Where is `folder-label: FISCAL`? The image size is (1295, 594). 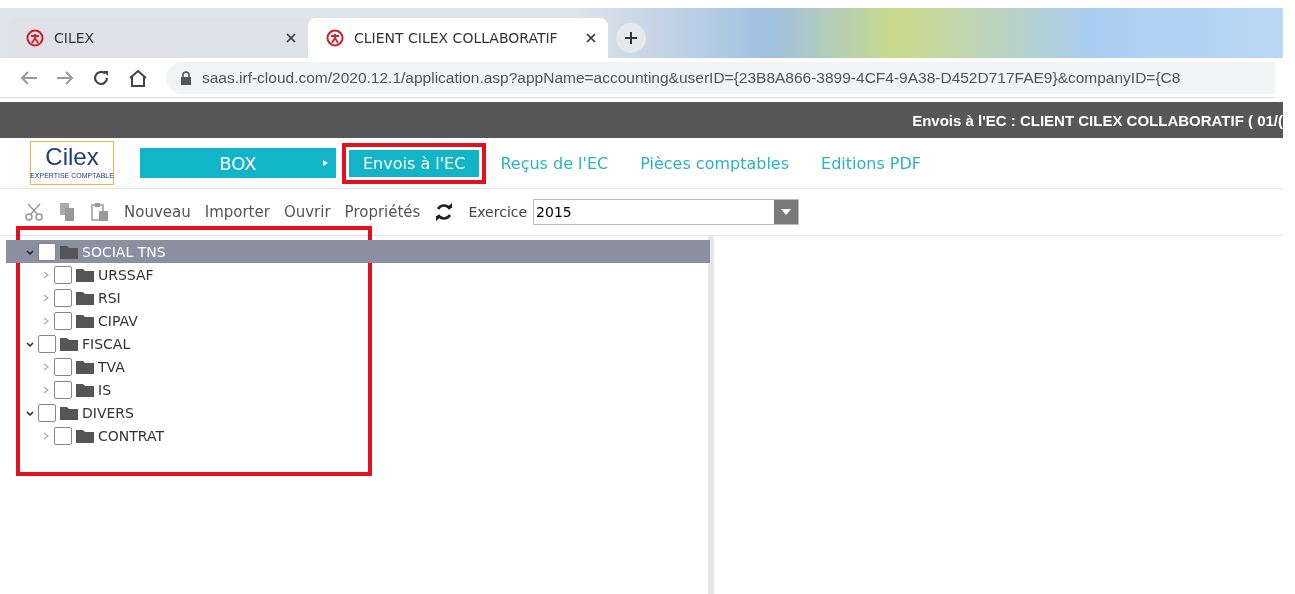 folder-label: FISCAL is located at coordinates (106, 343).